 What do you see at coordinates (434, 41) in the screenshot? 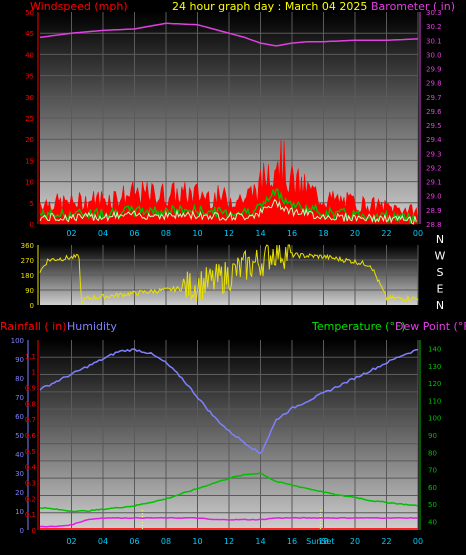
I see `baro-tick-label: 30.1` at bounding box center [434, 41].